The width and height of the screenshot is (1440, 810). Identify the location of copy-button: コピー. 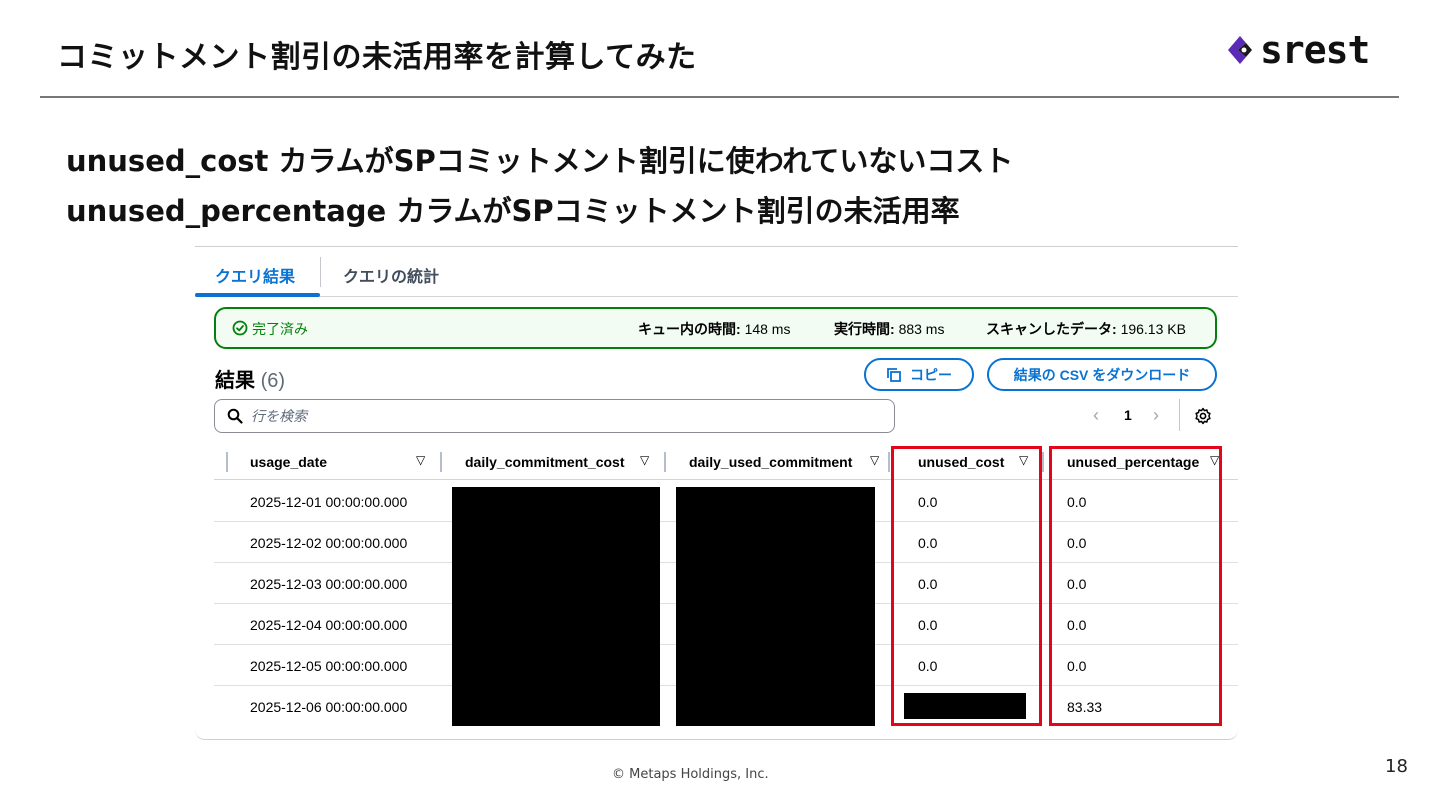
(919, 374).